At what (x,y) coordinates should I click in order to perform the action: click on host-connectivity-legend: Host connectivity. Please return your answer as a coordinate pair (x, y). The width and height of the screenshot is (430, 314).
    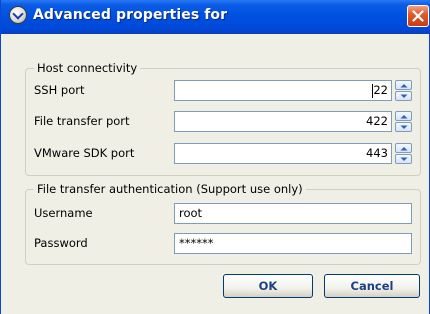
    Looking at the image, I should click on (87, 68).